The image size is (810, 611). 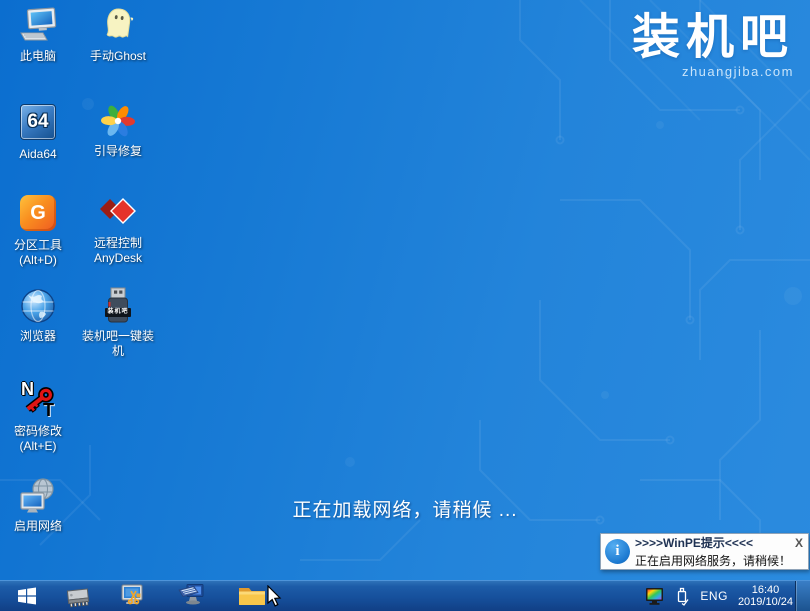 What do you see at coordinates (38, 24) in the screenshot?
I see `this-pc-icon` at bounding box center [38, 24].